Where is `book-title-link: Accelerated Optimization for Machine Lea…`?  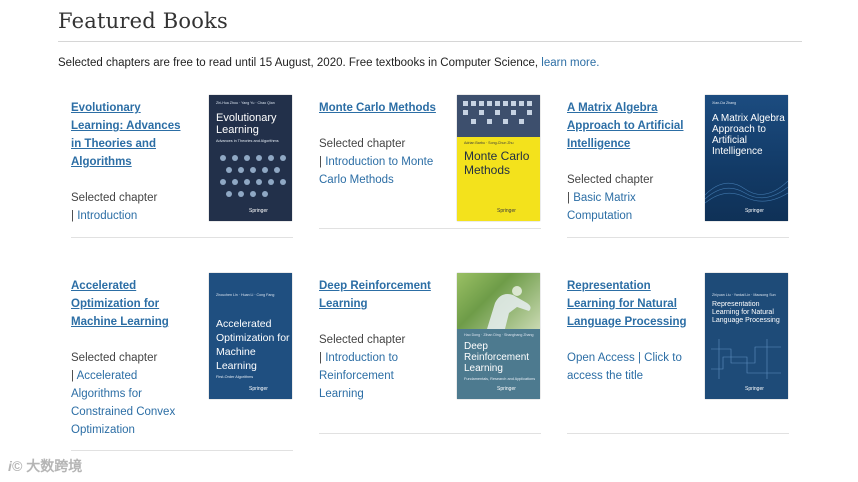
book-title-link: Accelerated Optimization for Machine Lea… is located at coordinates (132, 304).